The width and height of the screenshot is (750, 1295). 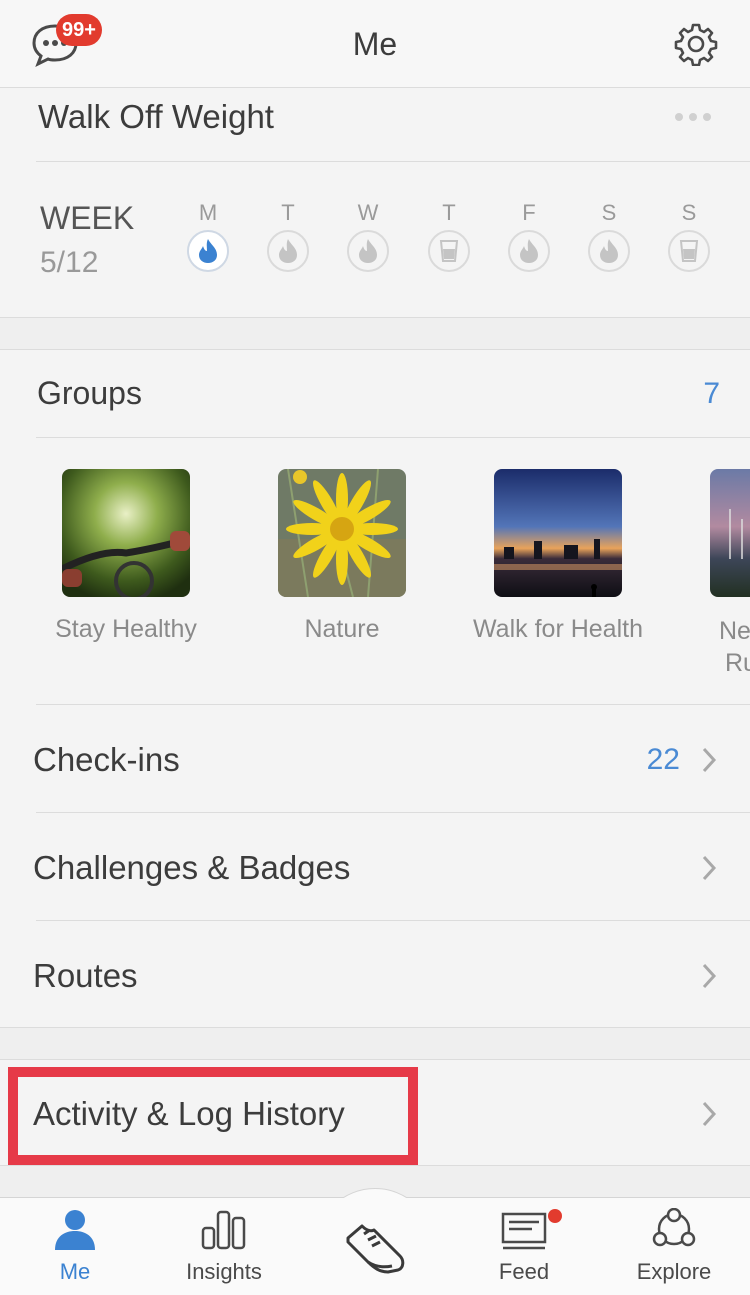 I want to click on page-title: Me, so click(x=375, y=44).